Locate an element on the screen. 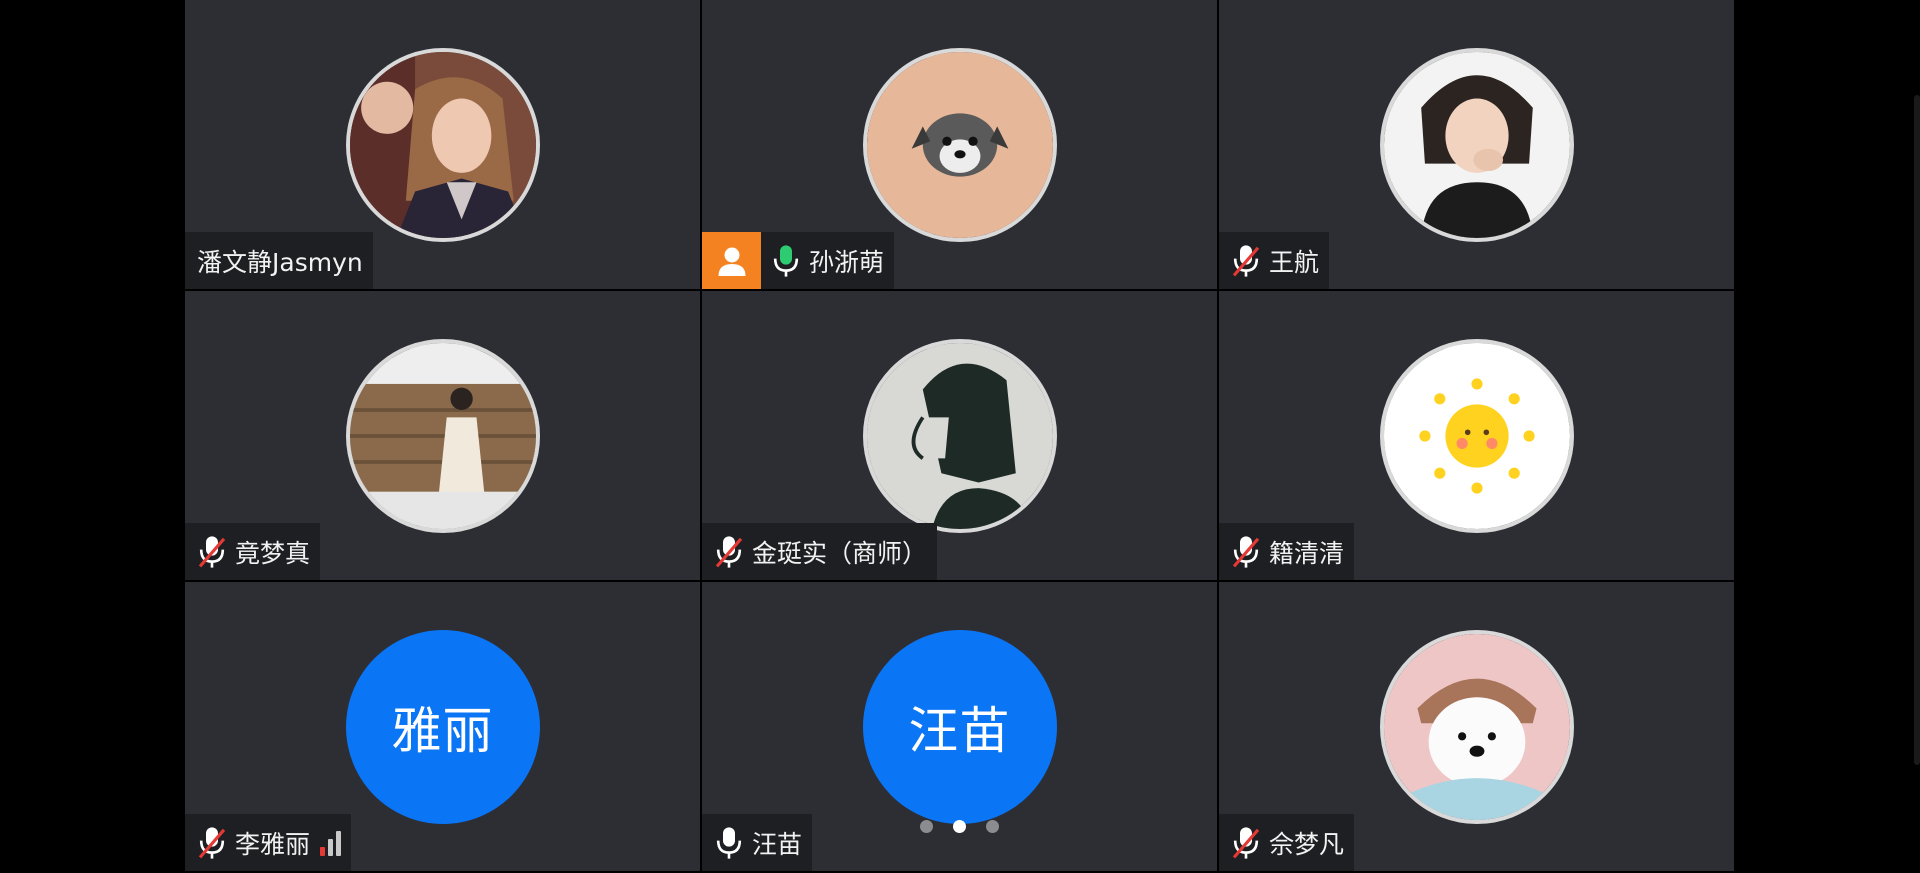  participant-nameplate: 籍清清 is located at coordinates (1287, 551).